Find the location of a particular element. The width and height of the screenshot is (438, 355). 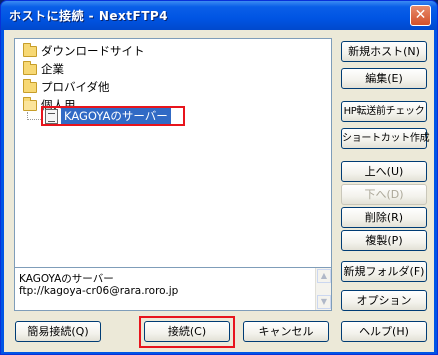

help-button: ヘルプ(H) is located at coordinates (384, 331).